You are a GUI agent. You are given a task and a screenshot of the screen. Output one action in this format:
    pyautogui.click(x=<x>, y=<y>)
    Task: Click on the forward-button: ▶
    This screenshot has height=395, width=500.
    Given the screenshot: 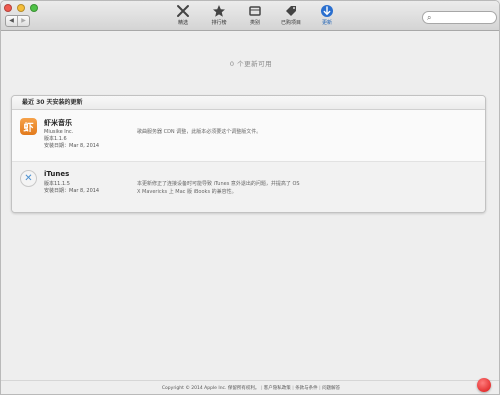 What is the action you would take?
    pyautogui.click(x=23, y=21)
    